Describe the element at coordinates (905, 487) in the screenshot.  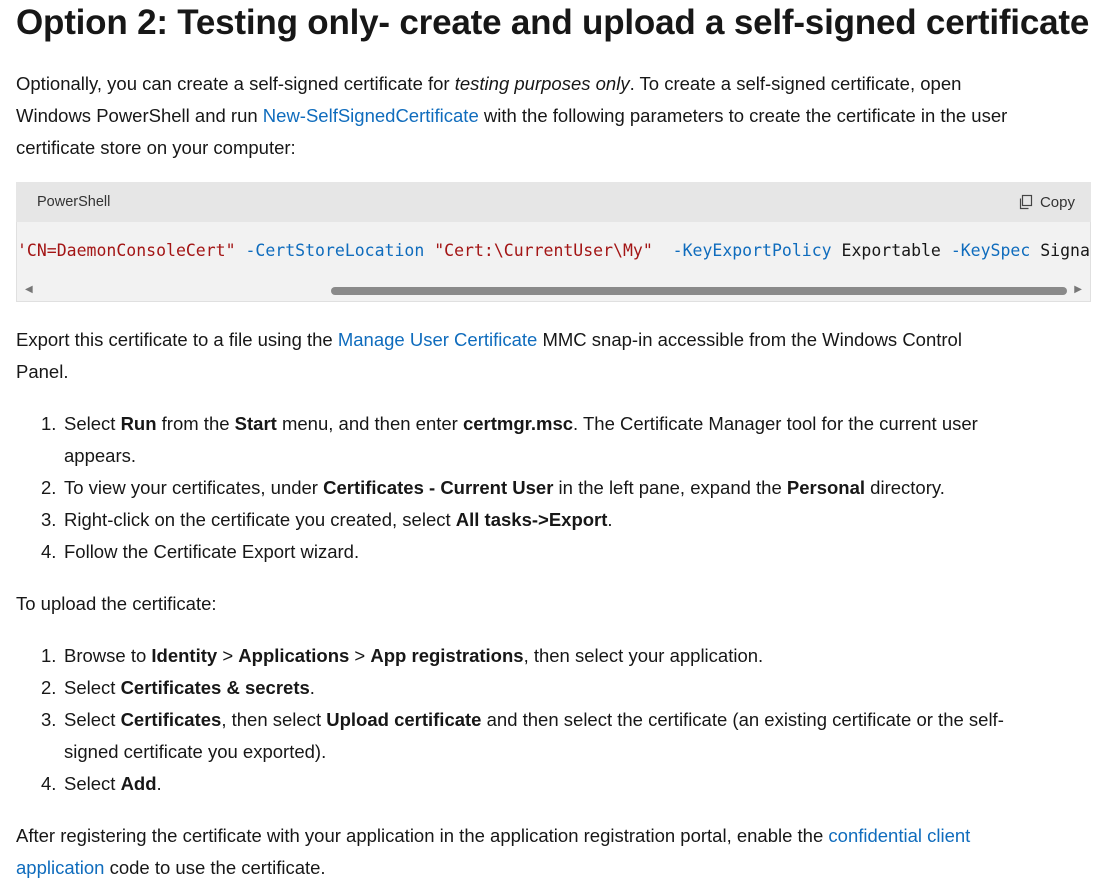
I see `step-text: directory.` at that location.